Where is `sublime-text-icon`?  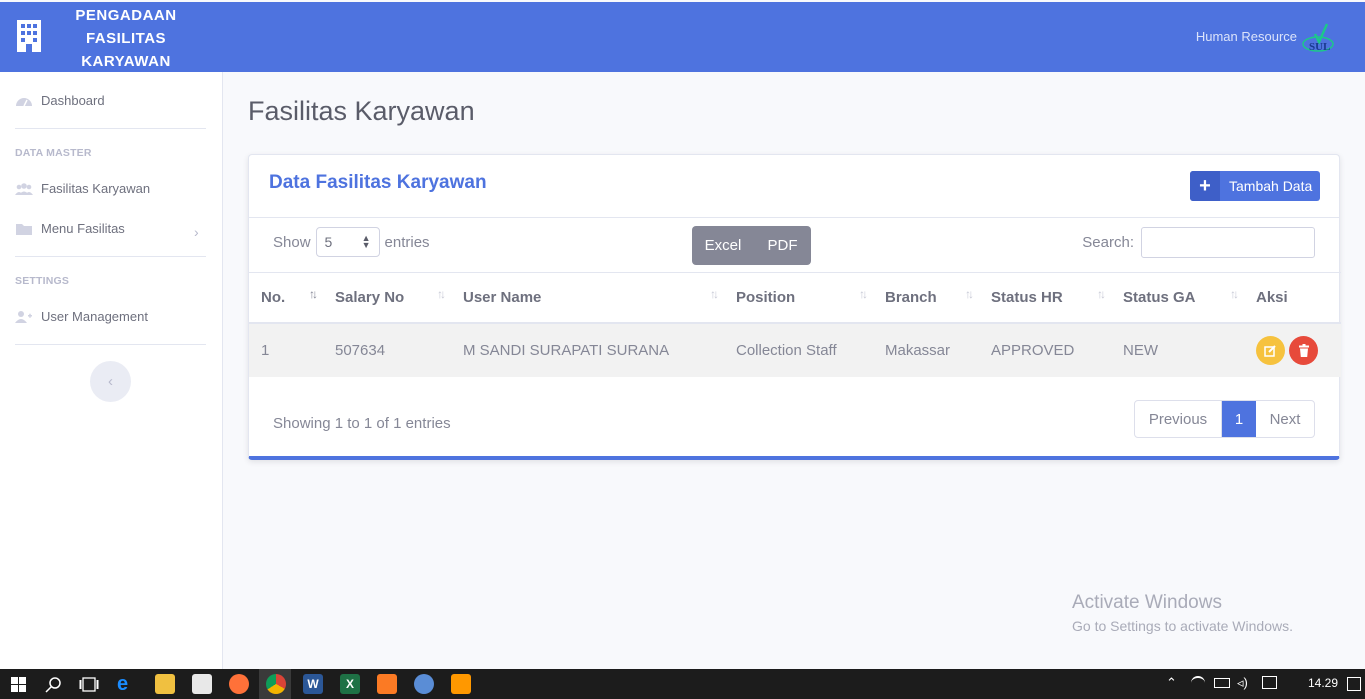 sublime-text-icon is located at coordinates (461, 684).